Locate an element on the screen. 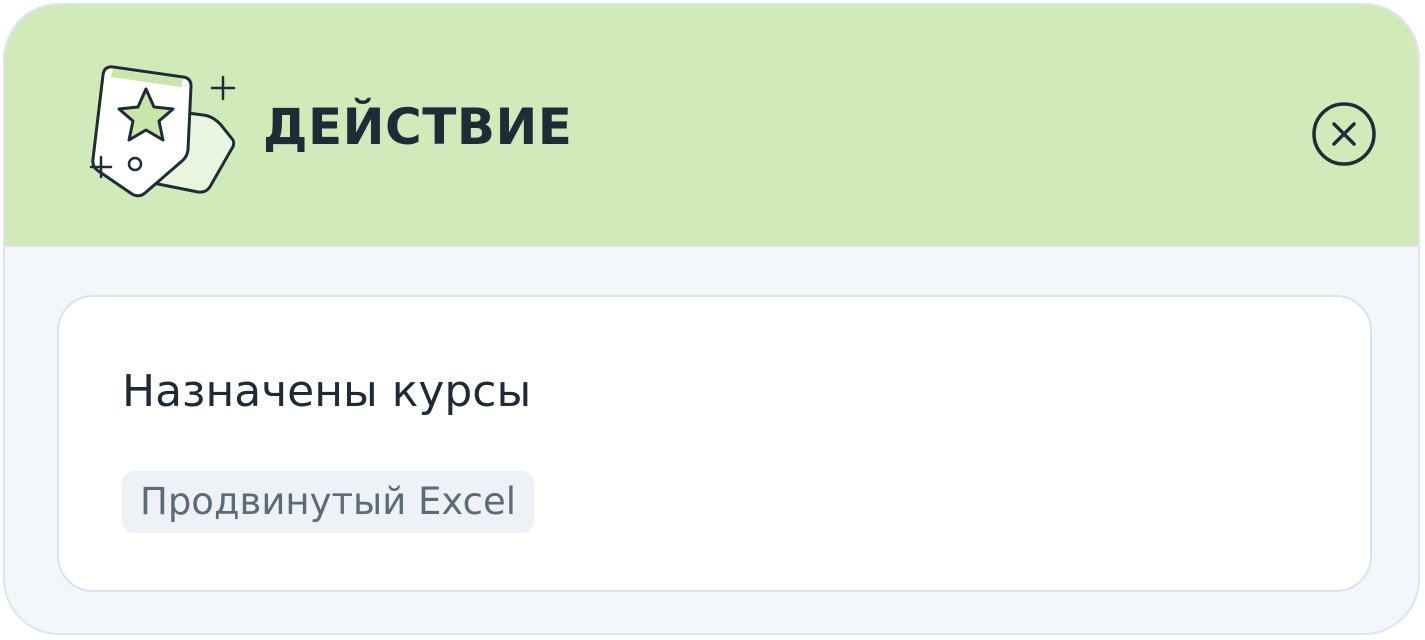 The image size is (1425, 640). assigned-courses-title: Назначены курсы is located at coordinates (327, 391).